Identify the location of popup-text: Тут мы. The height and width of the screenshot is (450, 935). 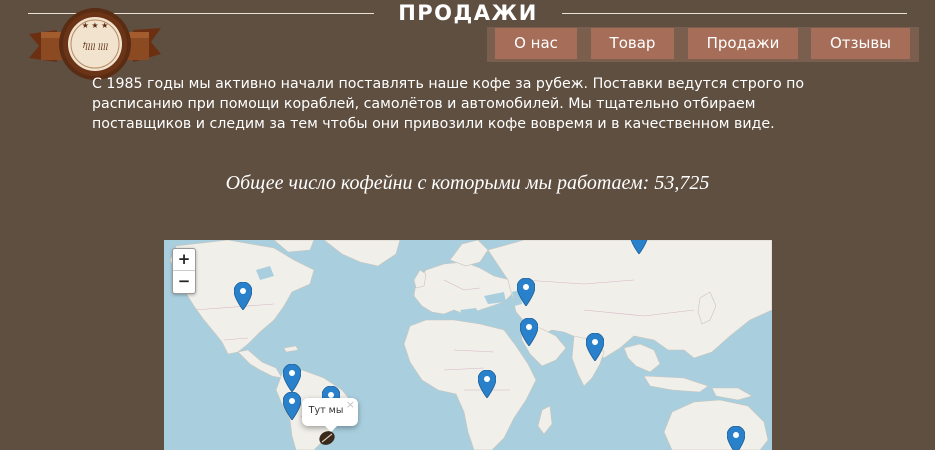
(326, 410).